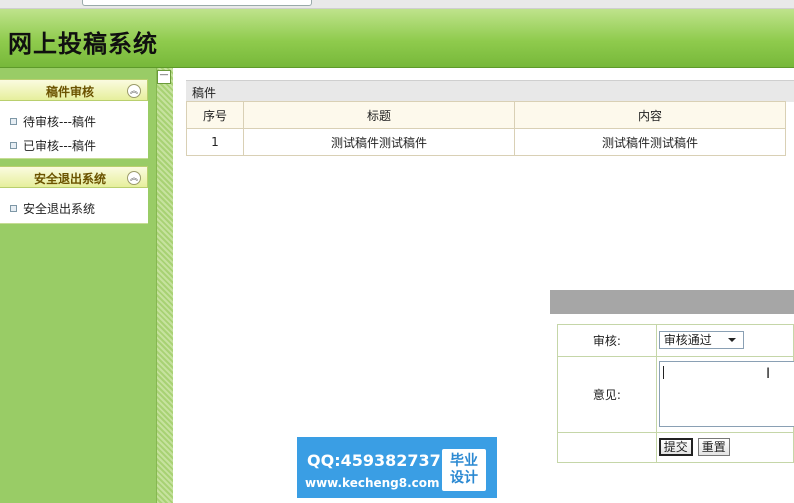 Image resolution: width=794 pixels, height=503 pixels. I want to click on review-label: 审核:, so click(607, 340).